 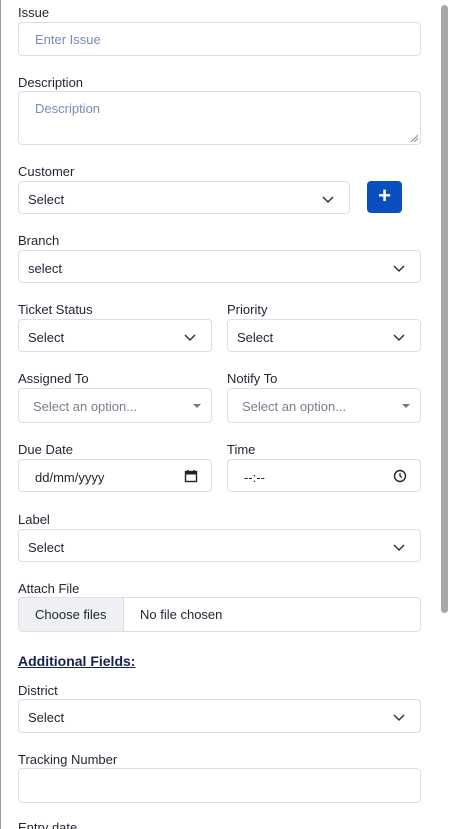 What do you see at coordinates (324, 335) in the screenshot?
I see `priority-select: Select` at bounding box center [324, 335].